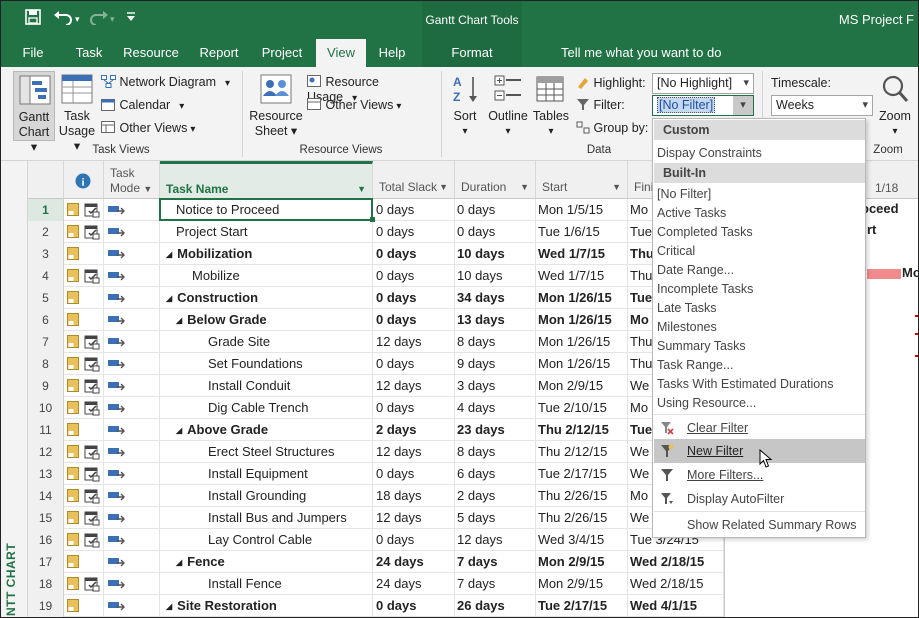 This screenshot has width=919, height=618. Describe the element at coordinates (46, 276) in the screenshot. I see `row-number: 4` at that location.